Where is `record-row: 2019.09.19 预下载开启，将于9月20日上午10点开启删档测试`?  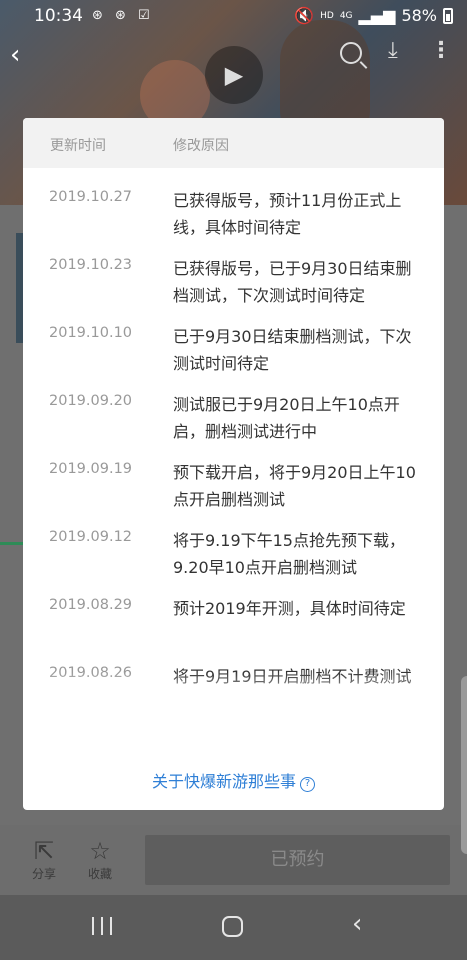 record-row: 2019.09.19 预下载开启，将于9月20日上午10点开启删档测试 is located at coordinates (233, 493).